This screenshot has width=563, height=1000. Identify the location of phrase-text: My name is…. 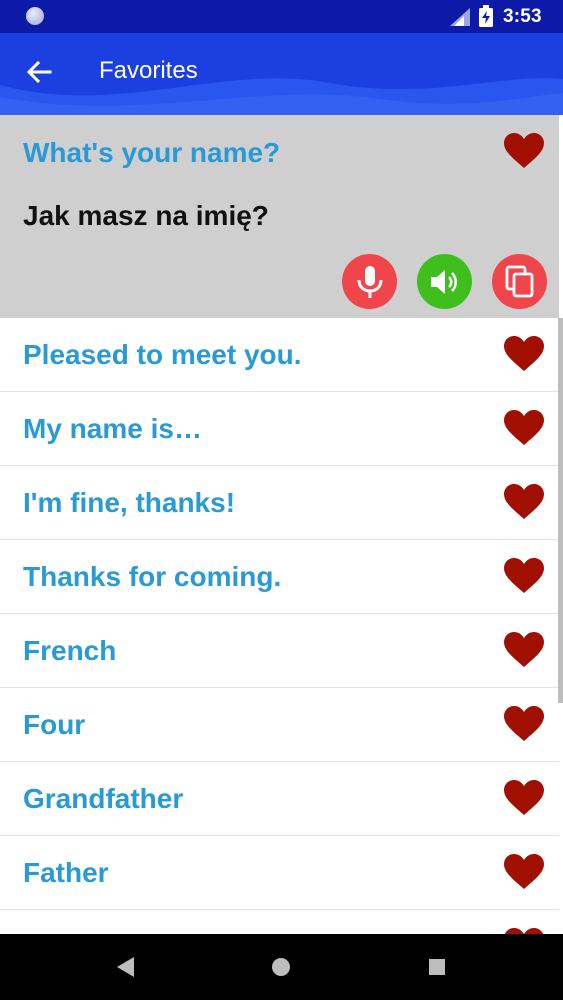
(112, 428).